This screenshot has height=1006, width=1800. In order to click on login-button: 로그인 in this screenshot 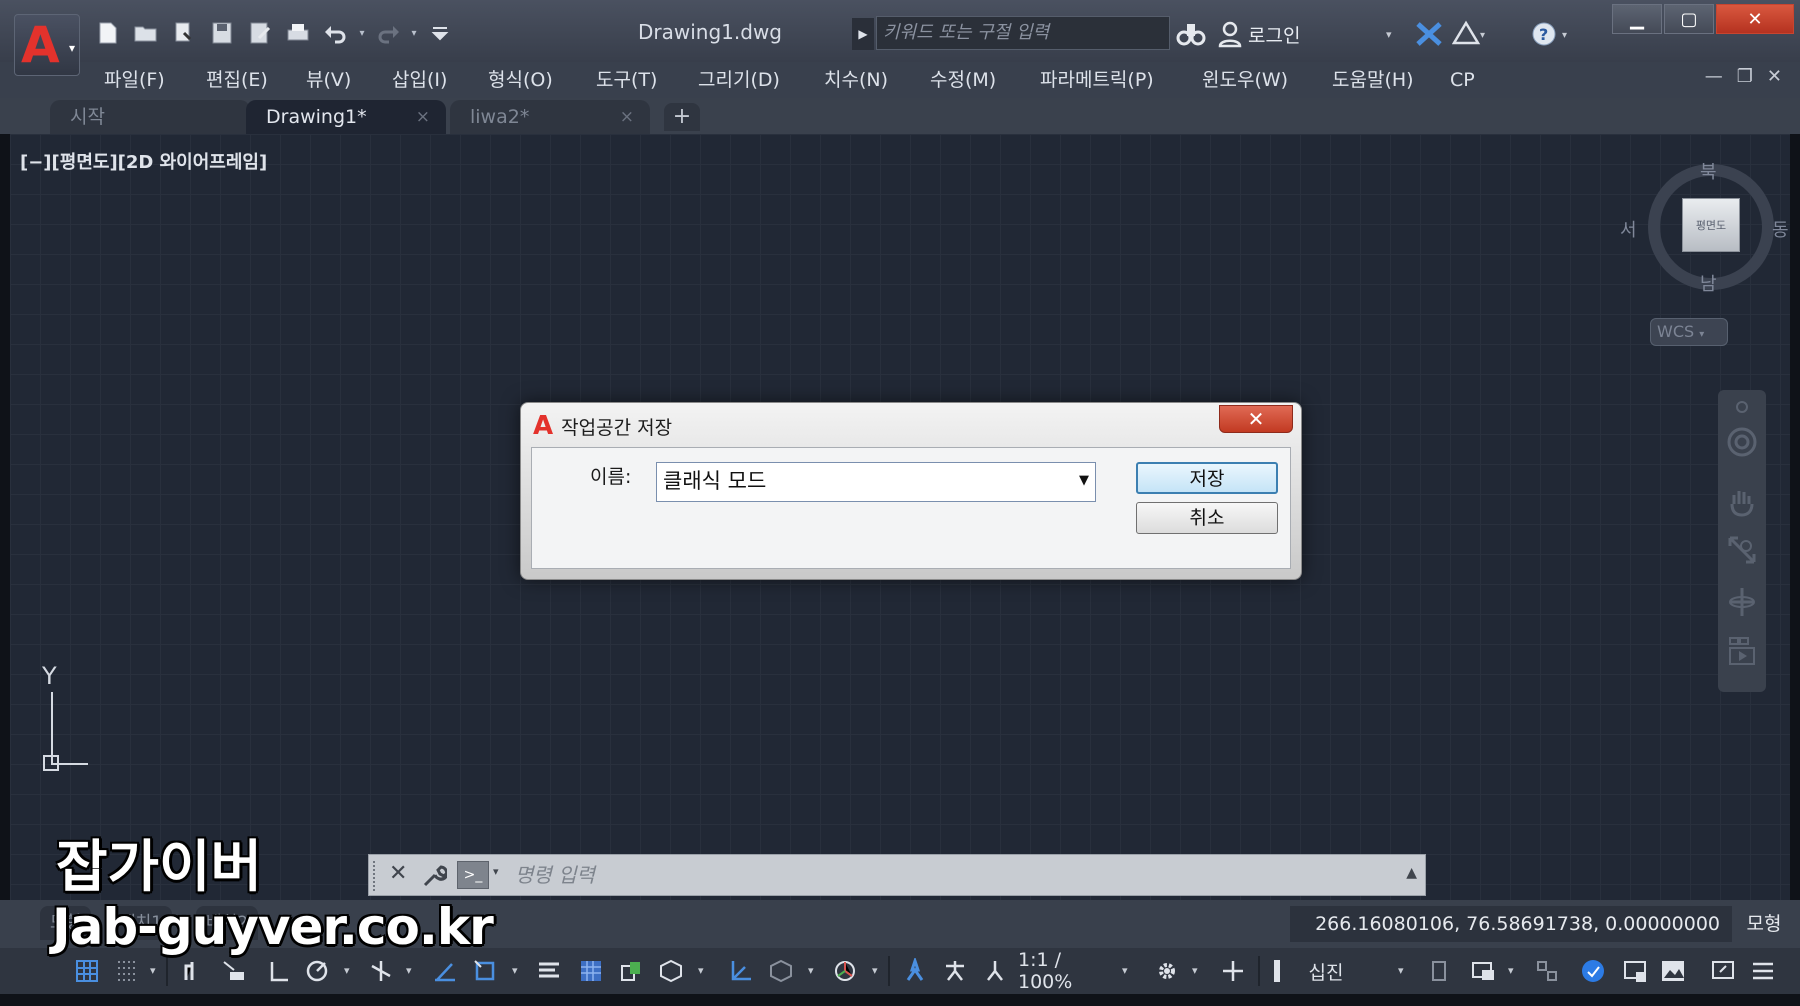, I will do `click(1259, 34)`.